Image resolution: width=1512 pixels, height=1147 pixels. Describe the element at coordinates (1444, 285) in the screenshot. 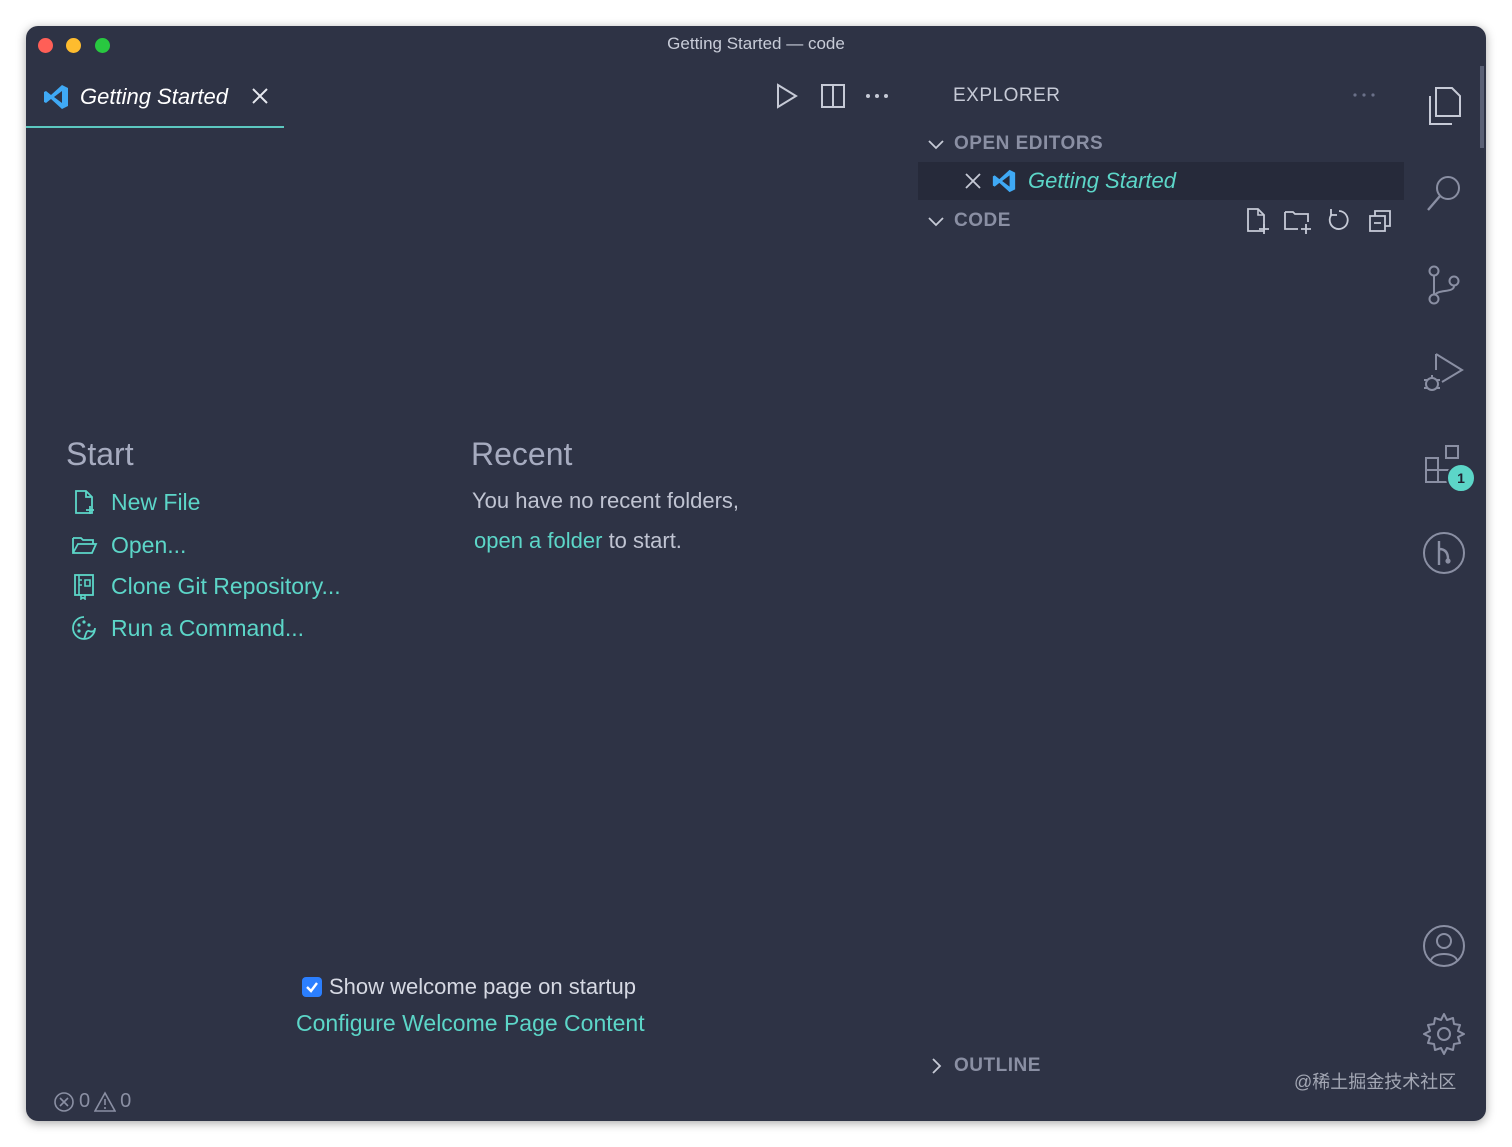

I see `source-control-icon` at that location.